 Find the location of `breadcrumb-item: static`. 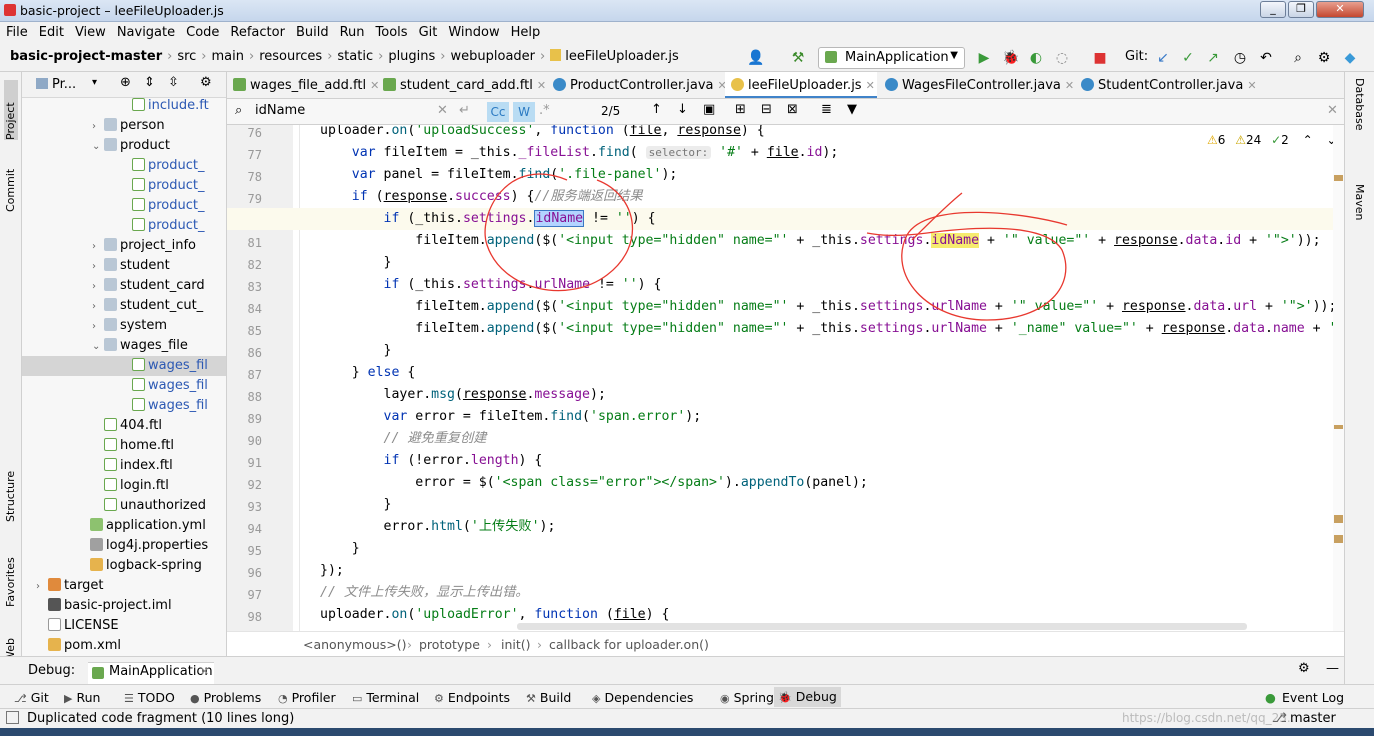

breadcrumb-item: static is located at coordinates (355, 56).